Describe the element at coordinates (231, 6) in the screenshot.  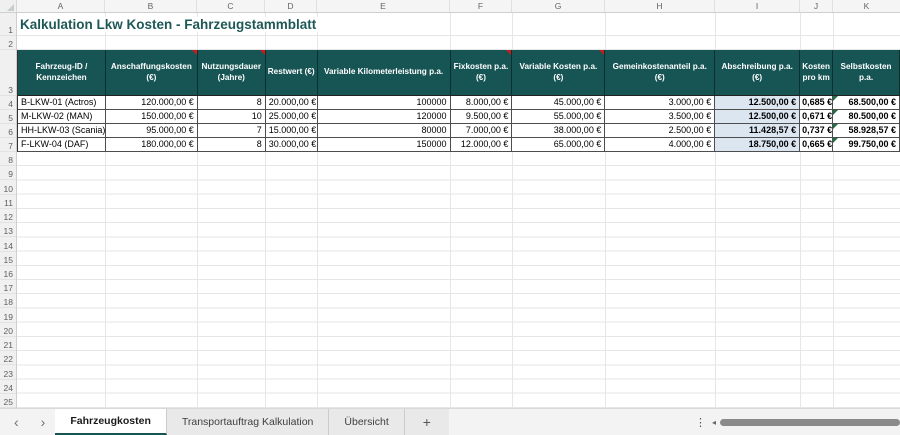
I see `column-header-c: C` at that location.